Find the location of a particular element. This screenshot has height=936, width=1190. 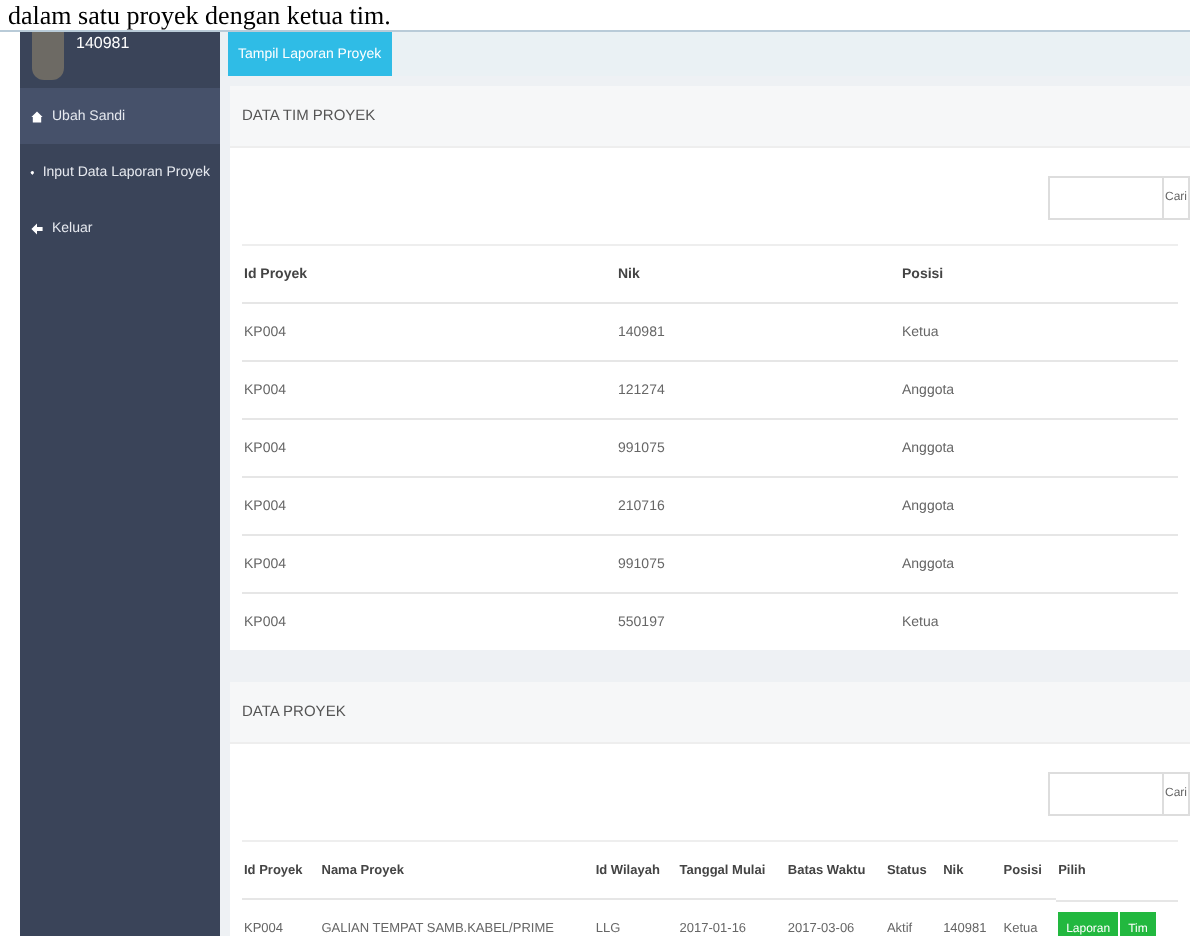

home-icon is located at coordinates (37, 116).